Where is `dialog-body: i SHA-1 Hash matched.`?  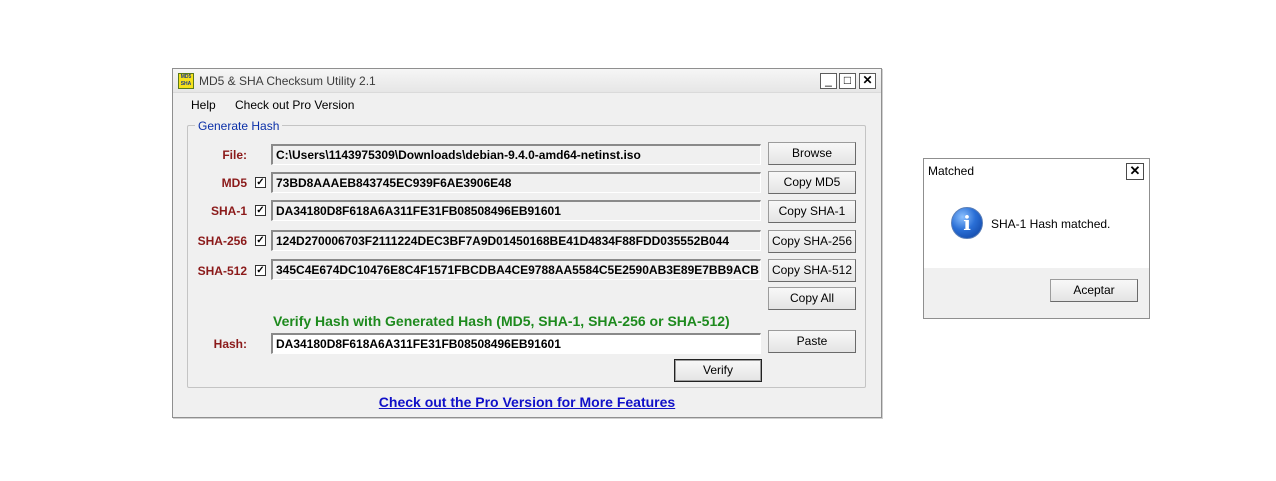
dialog-body: i SHA-1 Hash matched. is located at coordinates (1036, 225).